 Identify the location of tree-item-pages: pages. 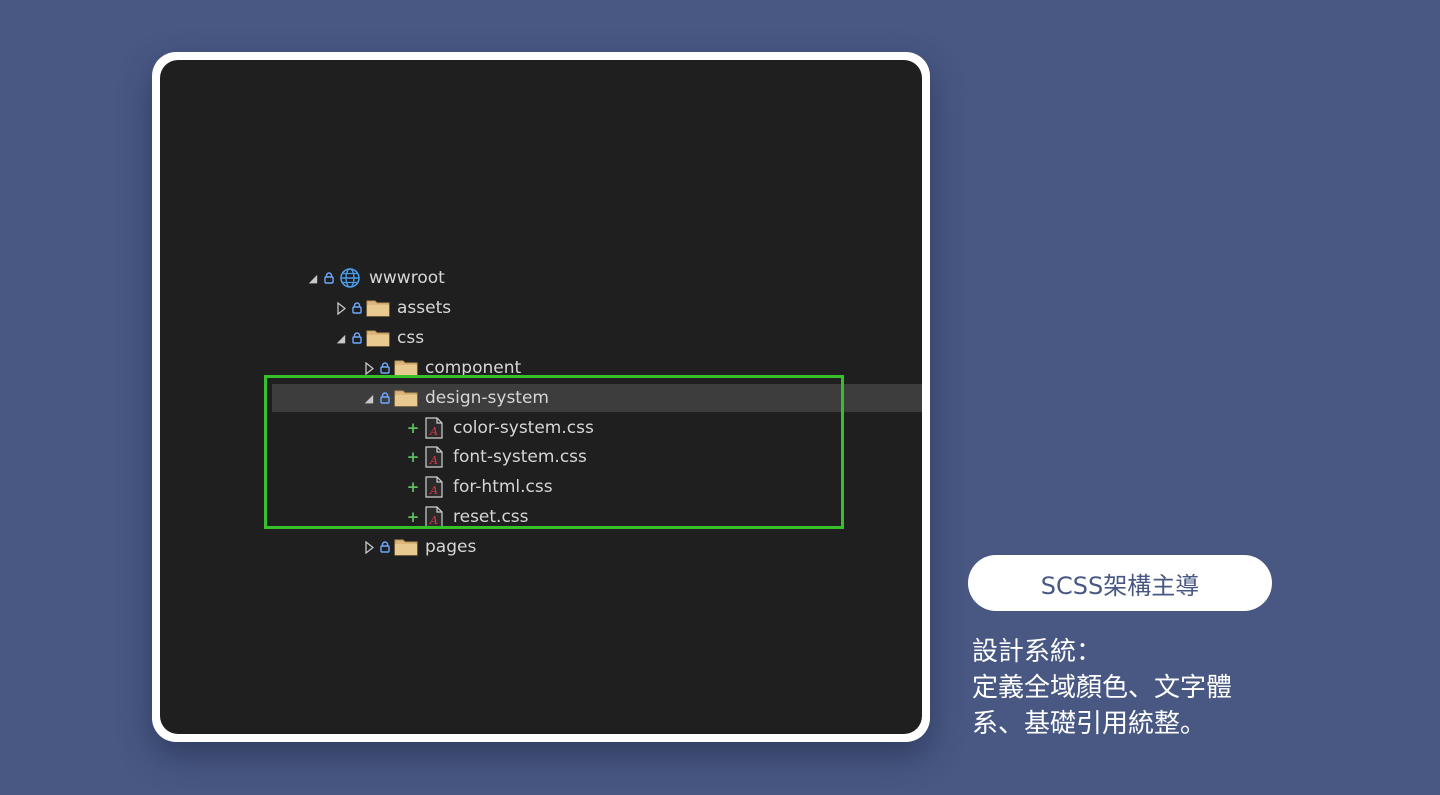
(597, 547).